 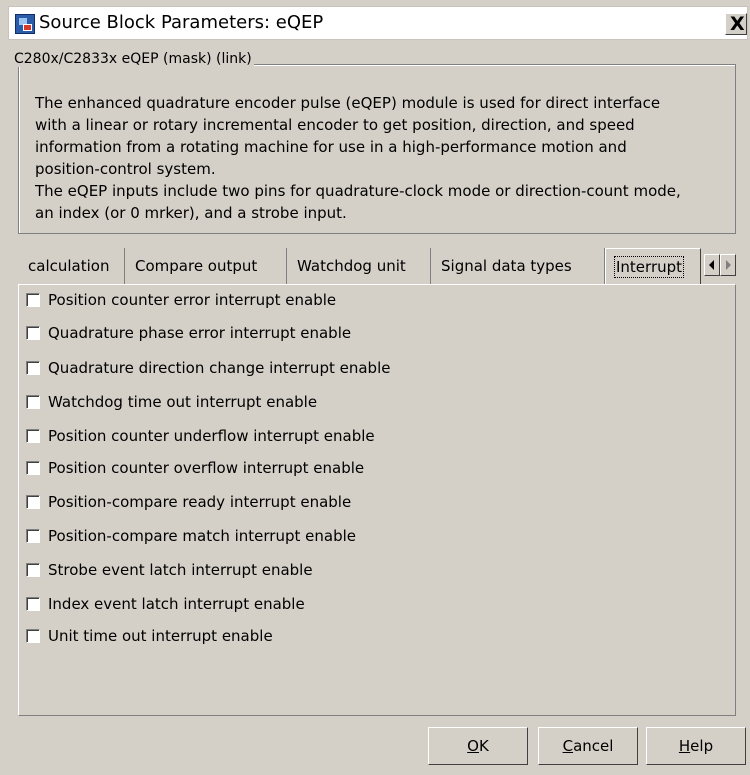 What do you see at coordinates (25, 24) in the screenshot?
I see `simulink-block-icon` at bounding box center [25, 24].